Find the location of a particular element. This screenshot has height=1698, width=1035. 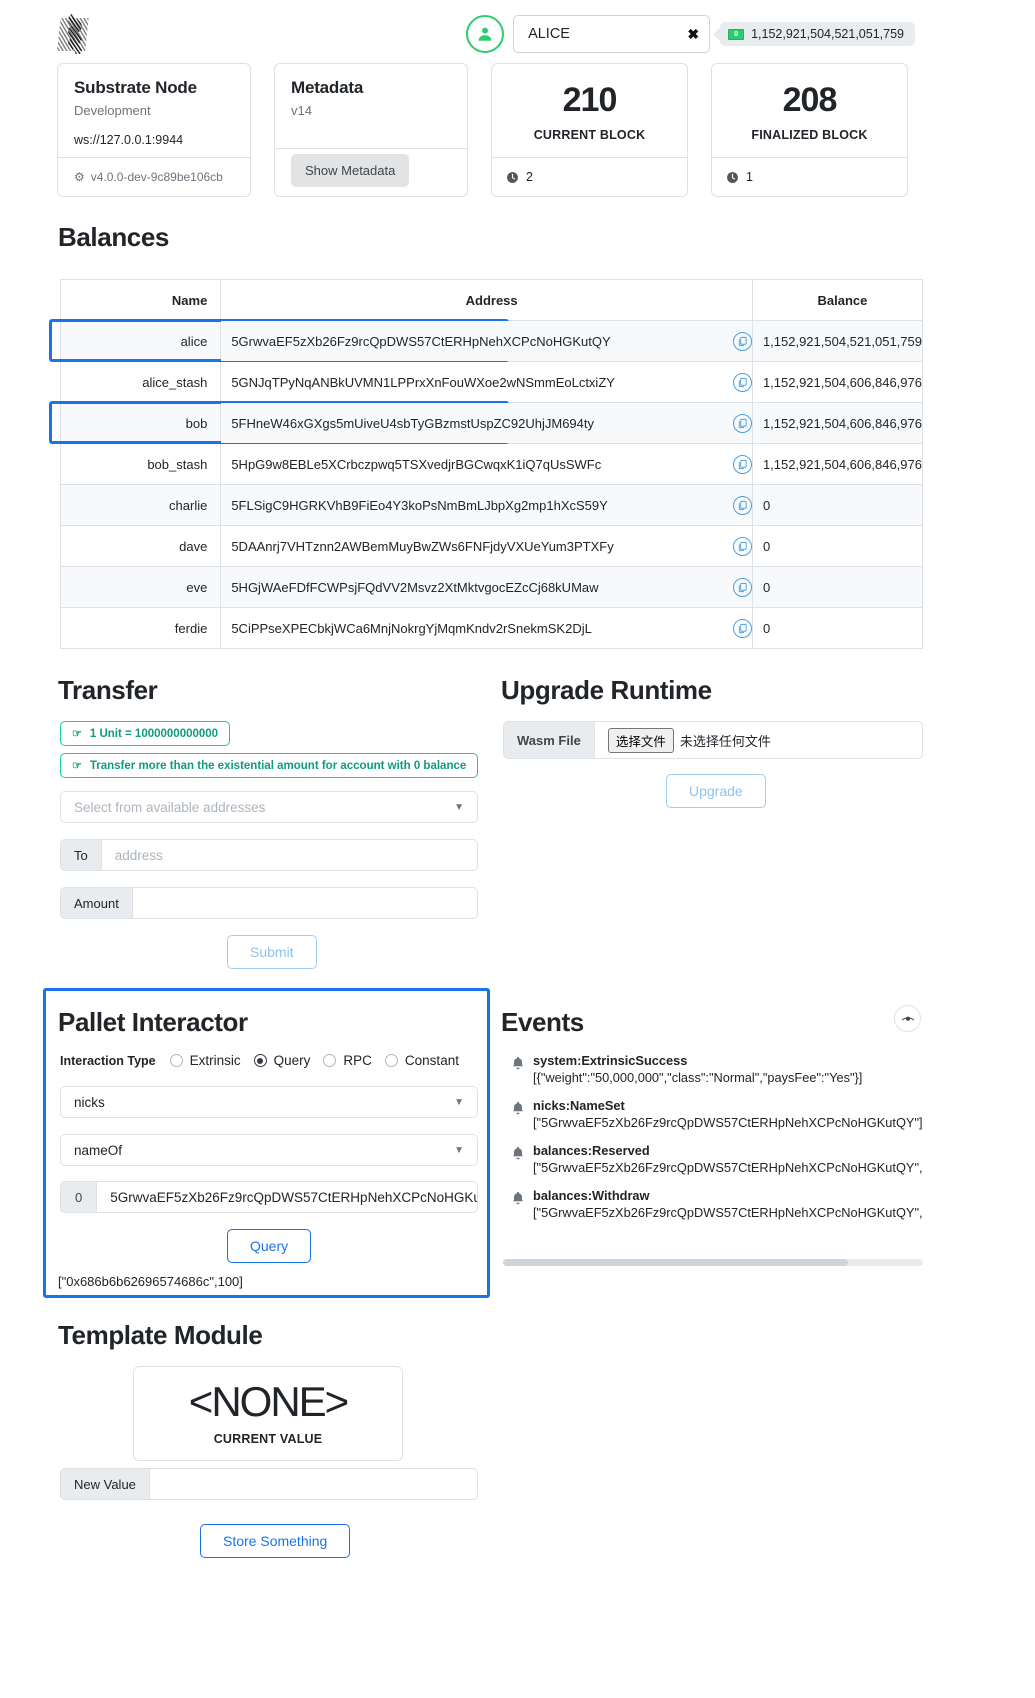

file-status-text: 未选择任何文件 is located at coordinates (725, 741).